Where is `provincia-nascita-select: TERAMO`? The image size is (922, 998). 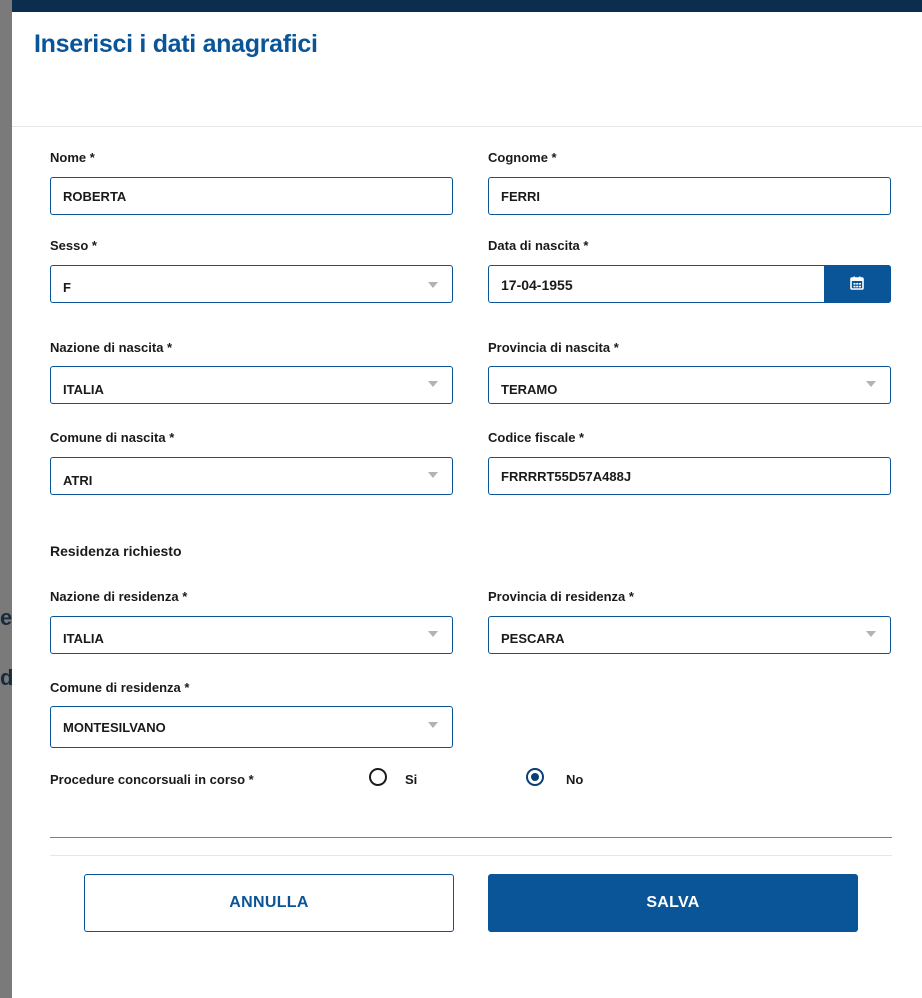
provincia-nascita-select: TERAMO is located at coordinates (689, 385).